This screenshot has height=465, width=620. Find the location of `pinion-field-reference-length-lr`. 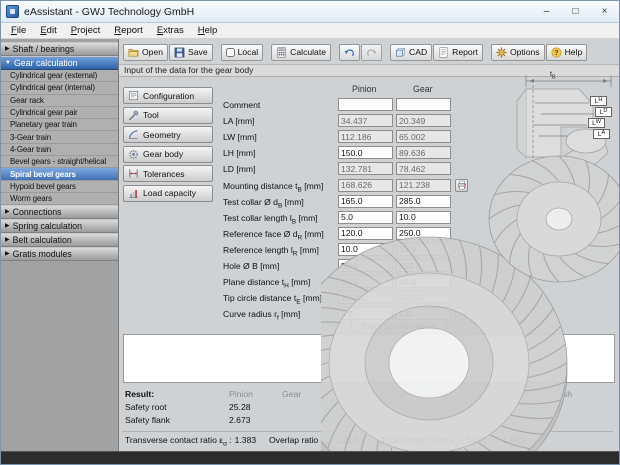

pinion-field-reference-length-lr is located at coordinates (365, 249).